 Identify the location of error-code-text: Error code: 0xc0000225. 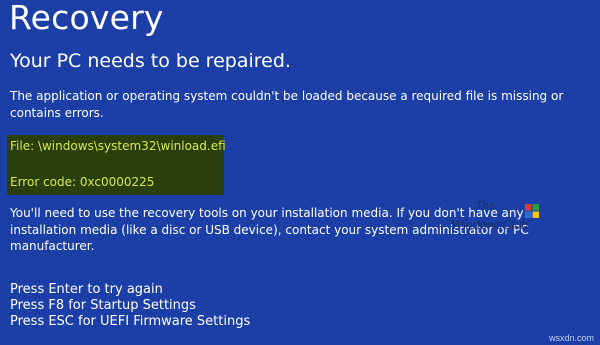
(82, 182).